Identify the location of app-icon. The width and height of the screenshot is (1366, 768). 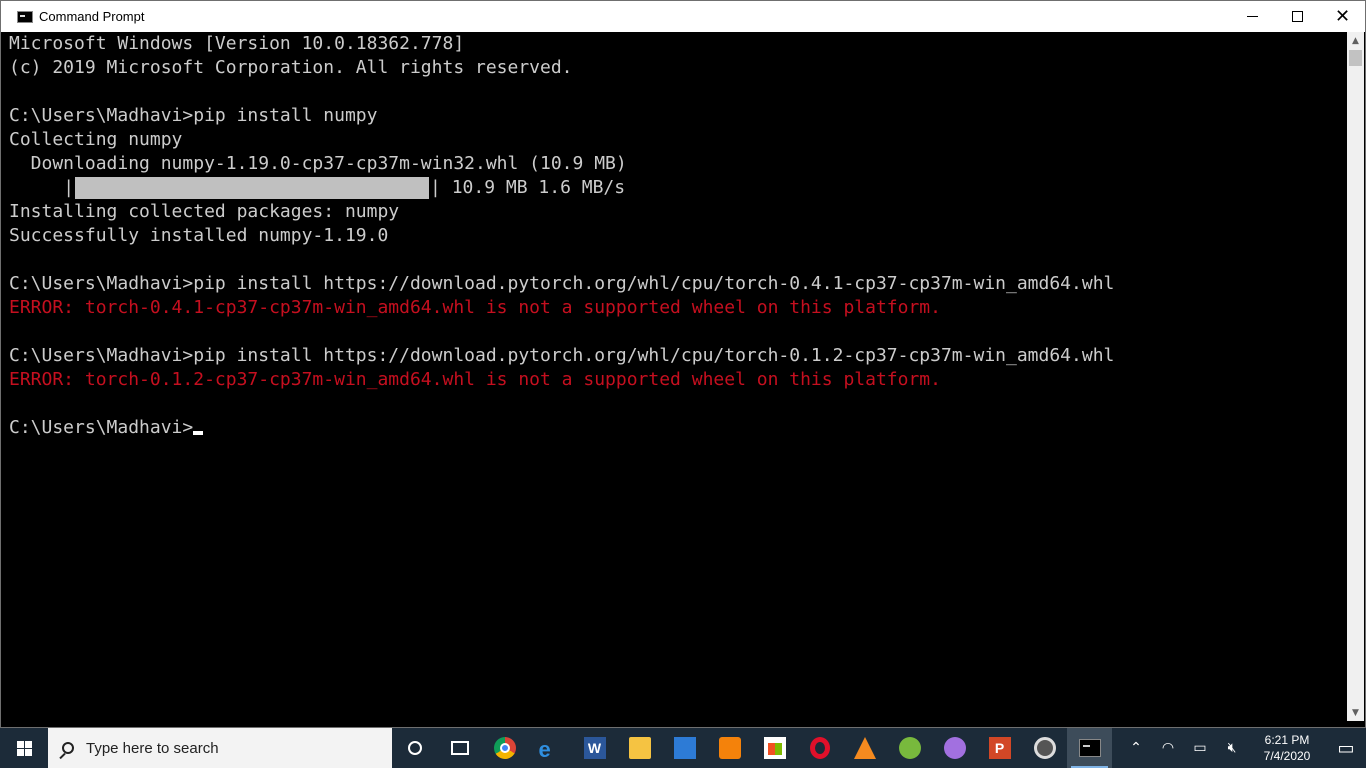
(954, 748).